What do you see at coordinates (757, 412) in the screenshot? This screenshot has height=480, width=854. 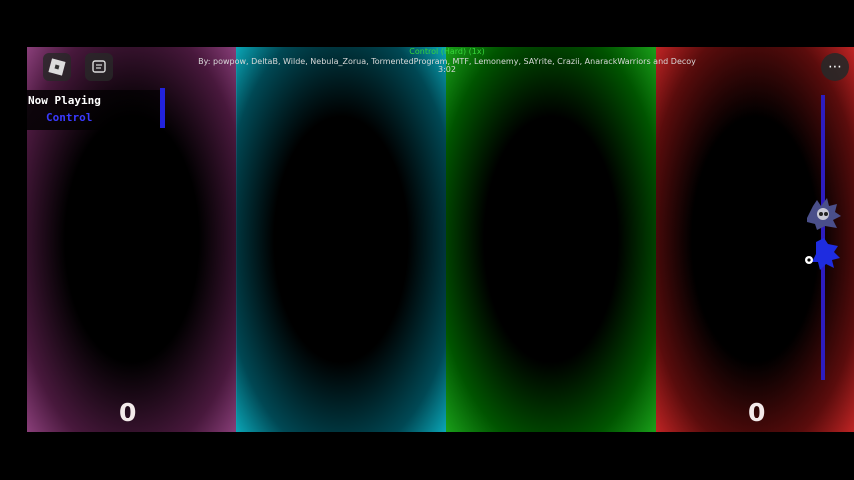 I see `score-right: 0` at bounding box center [757, 412].